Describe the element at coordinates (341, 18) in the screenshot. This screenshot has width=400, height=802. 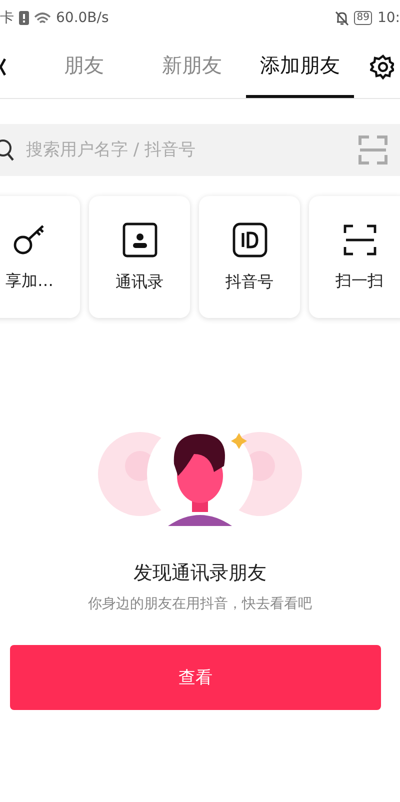
I see `bell-off-icon` at that location.